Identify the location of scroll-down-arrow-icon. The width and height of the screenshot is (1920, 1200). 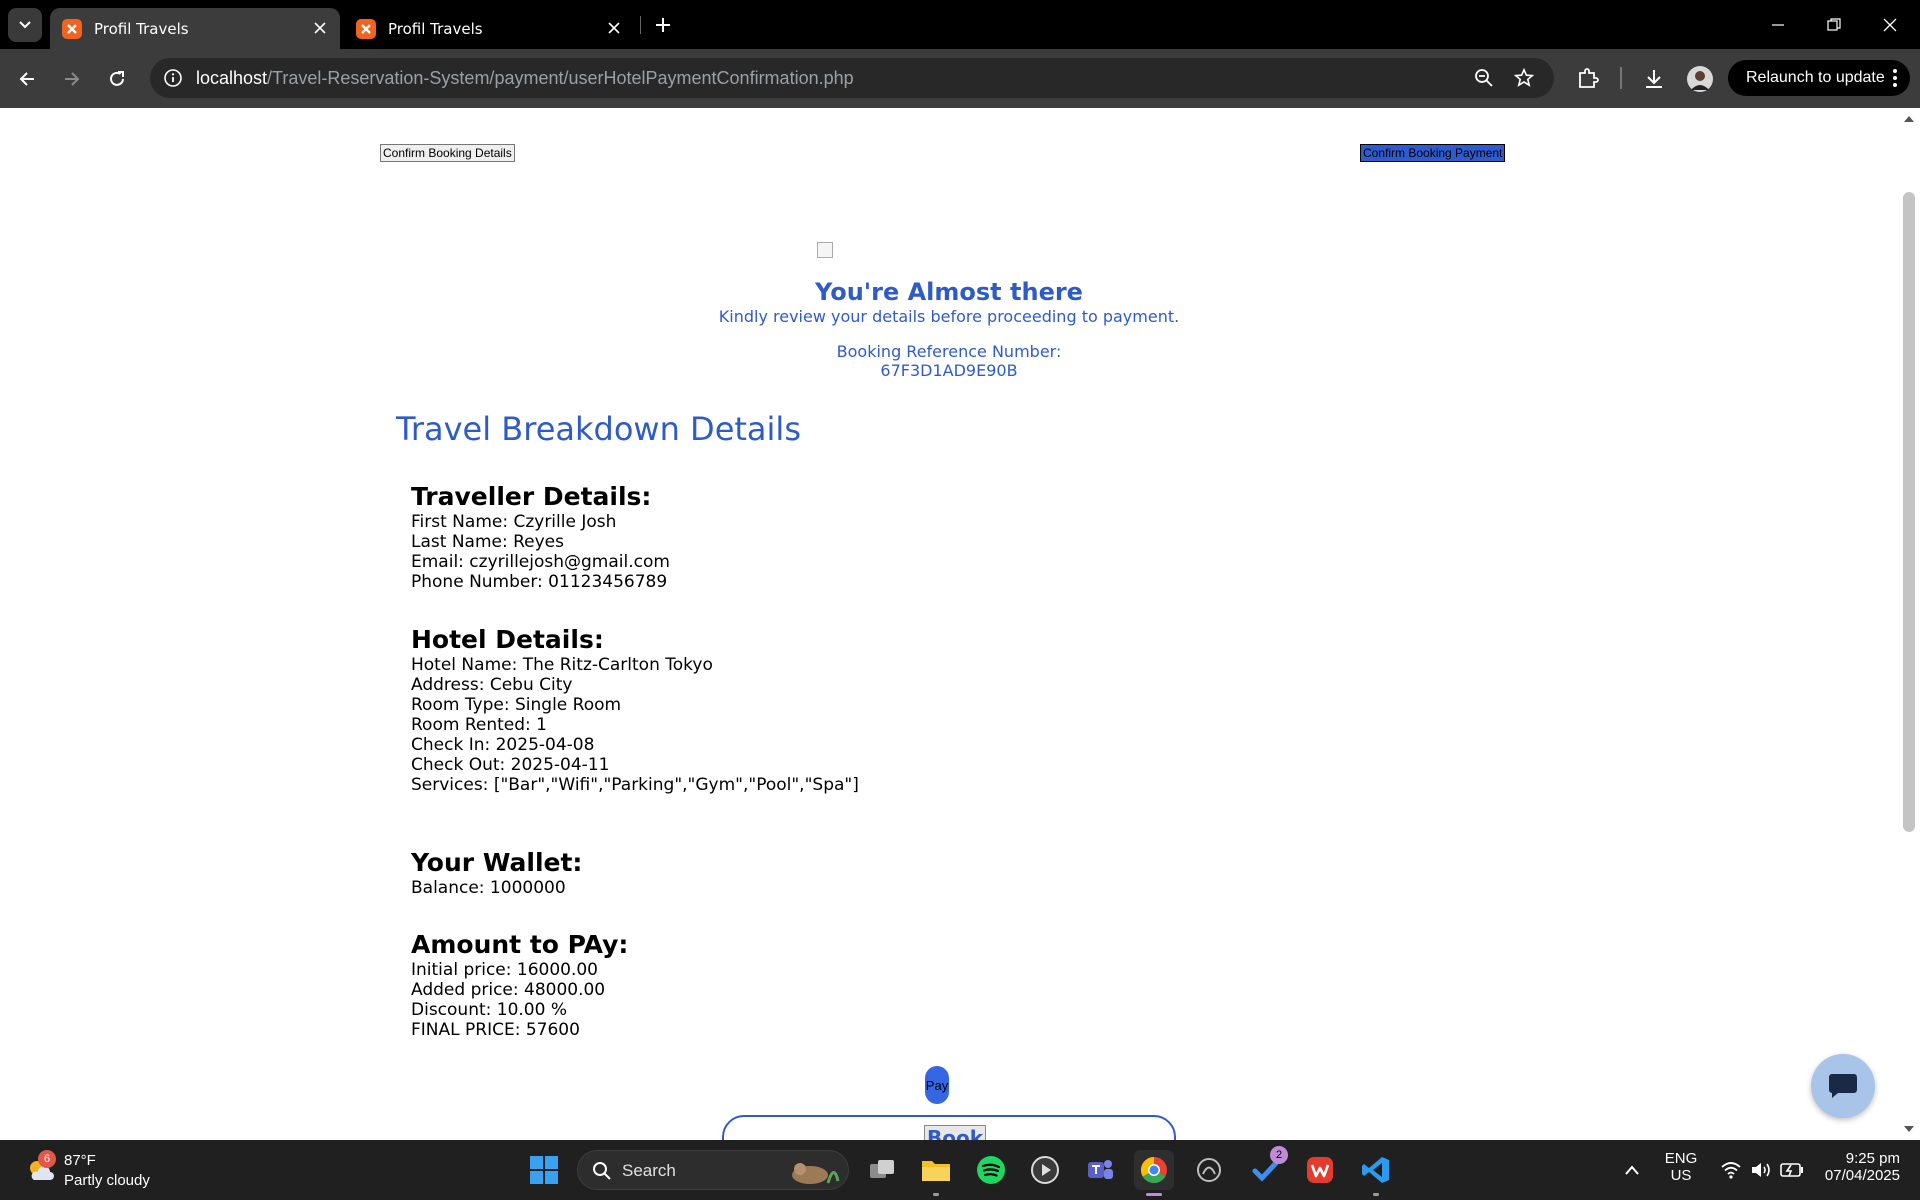
(1909, 1129).